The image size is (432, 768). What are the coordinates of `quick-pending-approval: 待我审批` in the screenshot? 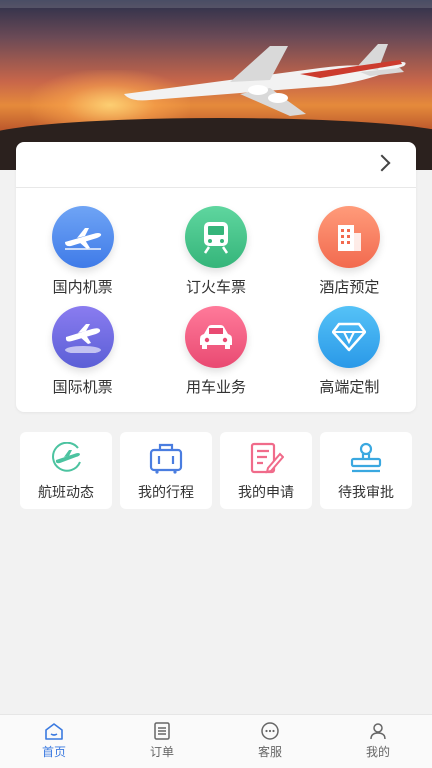 It's located at (366, 470).